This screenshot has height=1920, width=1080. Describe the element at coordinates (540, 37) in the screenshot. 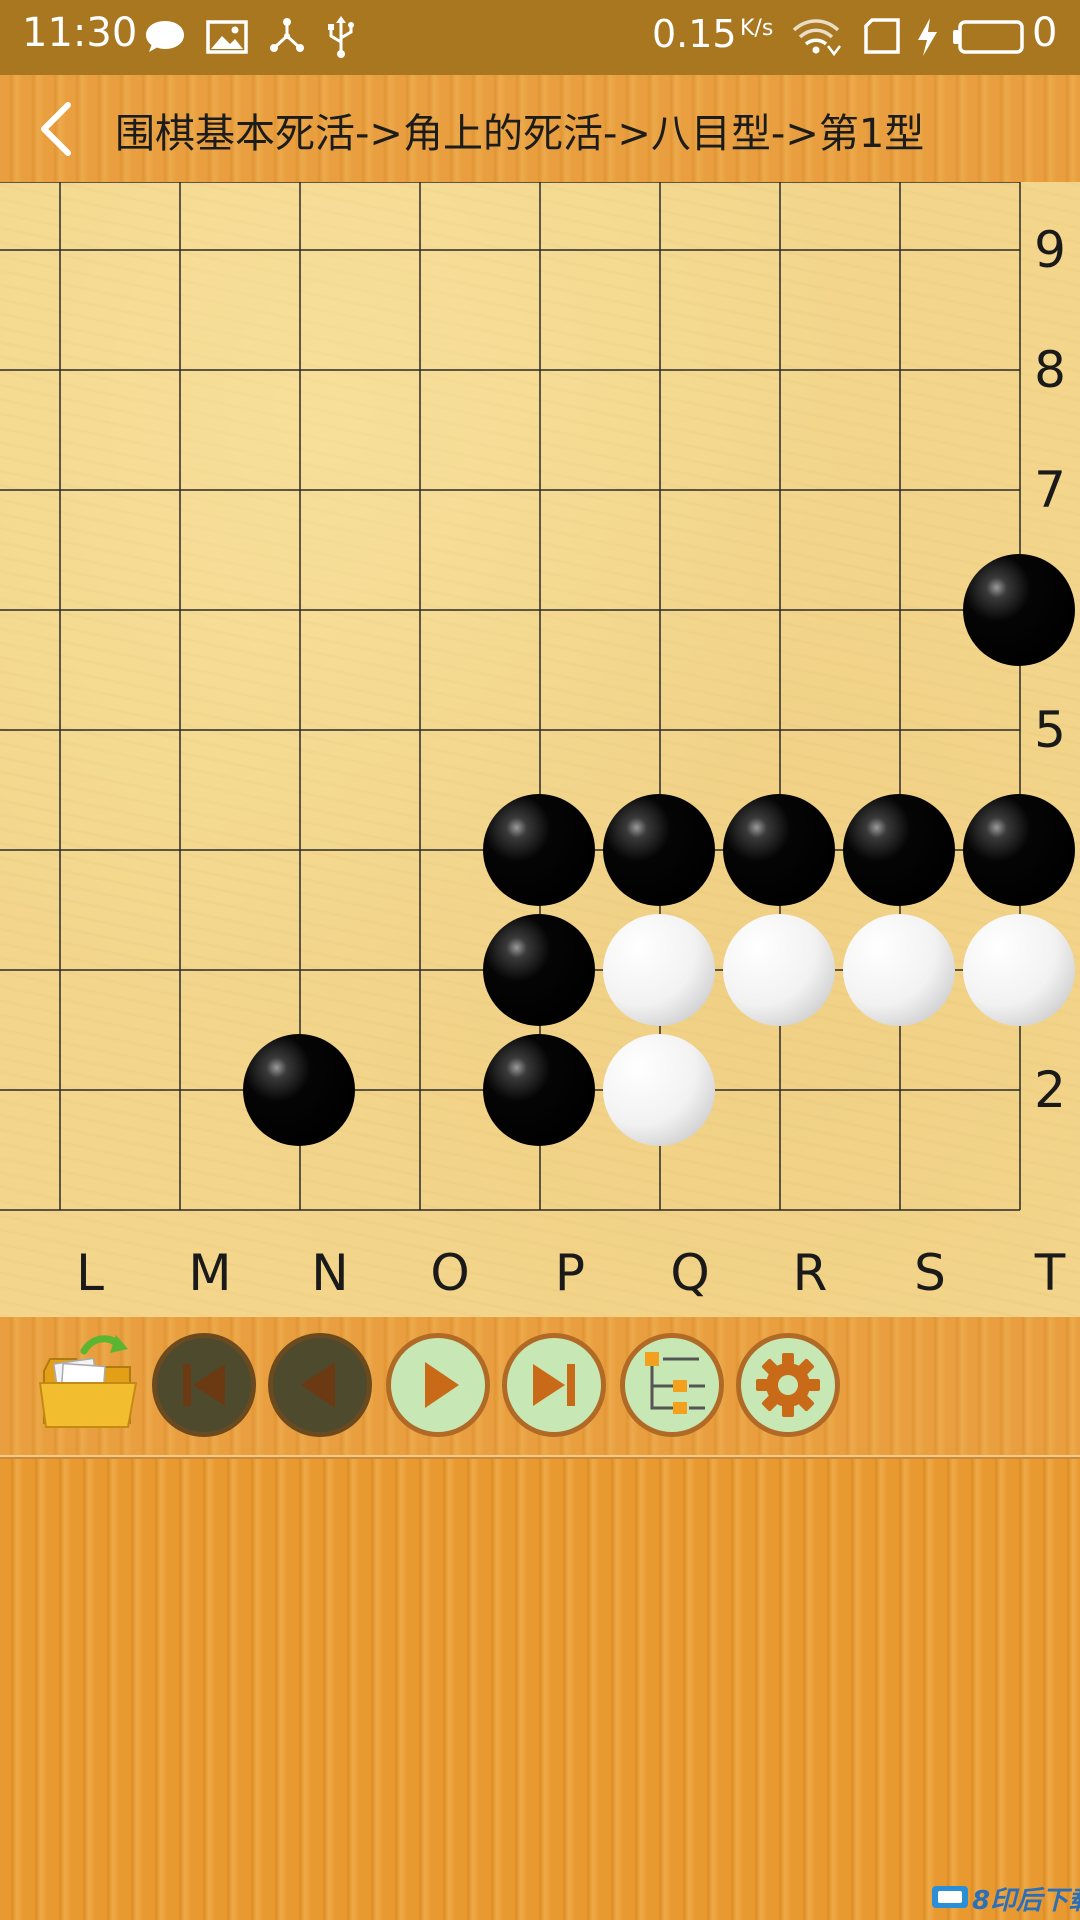

I see `status-bar: 11:30 0.15 K/s 0` at that location.